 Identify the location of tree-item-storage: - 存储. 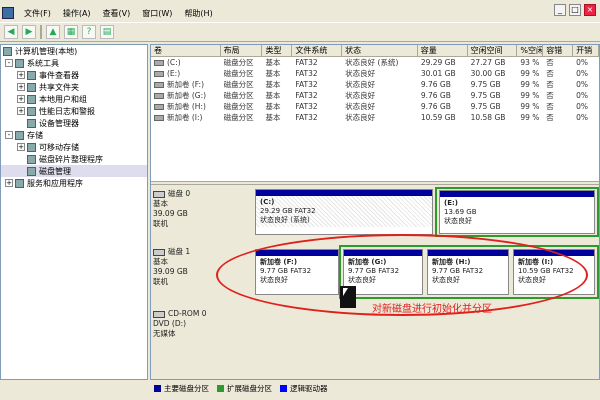
(74, 135).